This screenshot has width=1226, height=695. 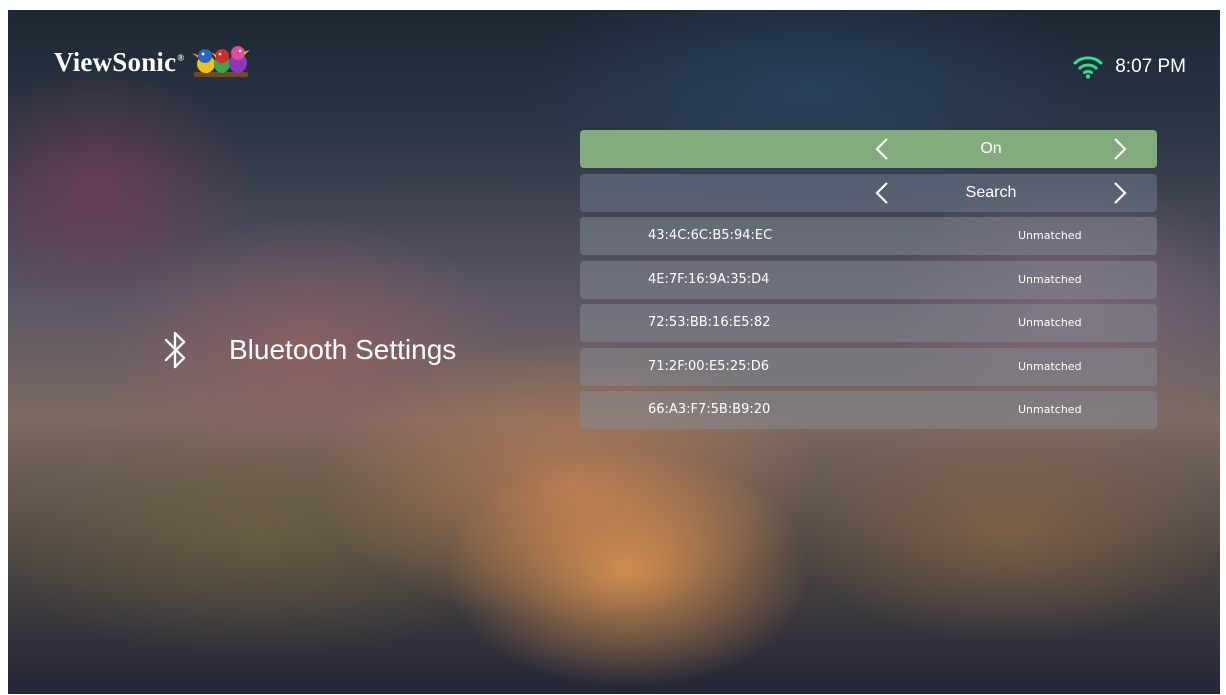 What do you see at coordinates (868, 323) in the screenshot?
I see `device-row: 72:53:BB:16:E5:82 Unmatched` at bounding box center [868, 323].